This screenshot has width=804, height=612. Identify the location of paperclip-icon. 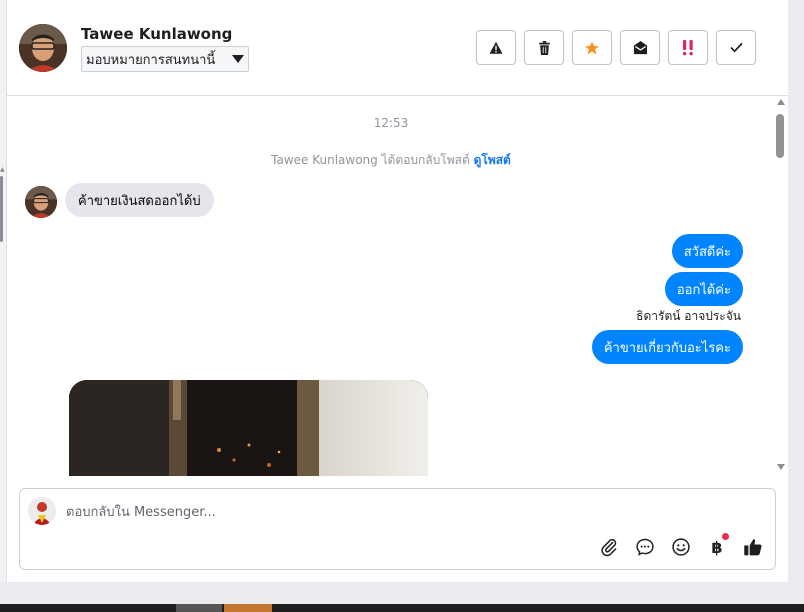
(609, 547).